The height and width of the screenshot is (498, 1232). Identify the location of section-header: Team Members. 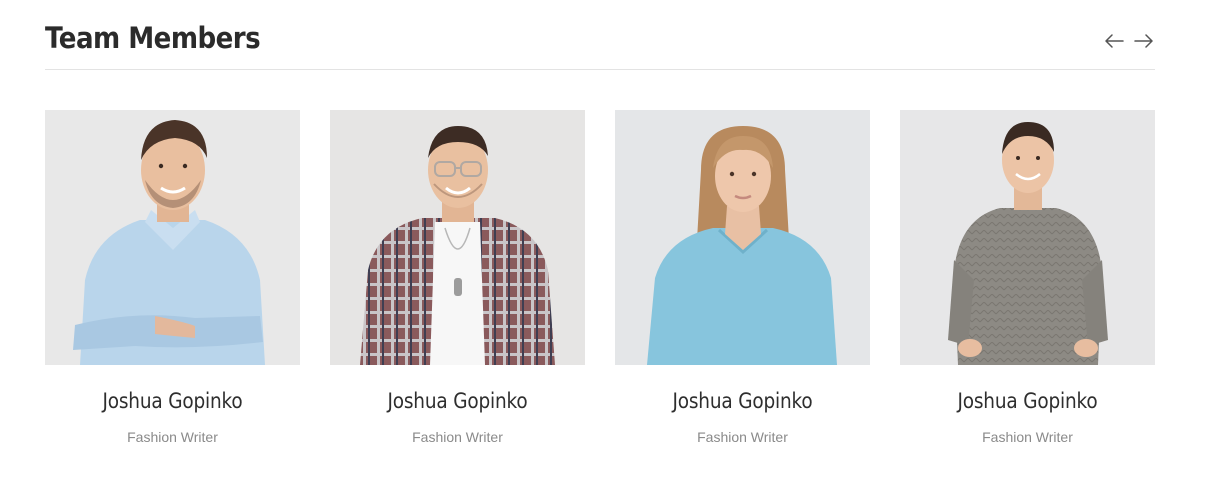
(600, 35).